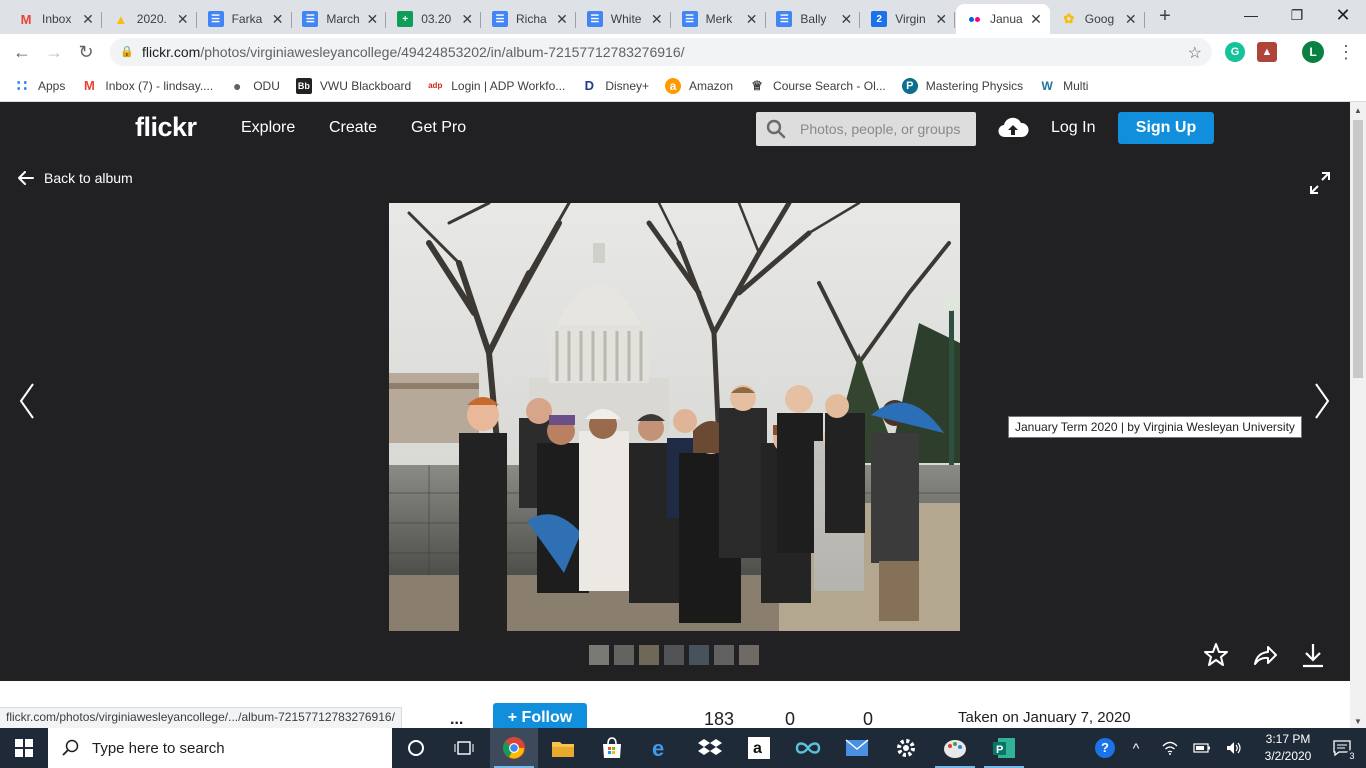  What do you see at coordinates (1202, 748) in the screenshot?
I see `battery-icon` at bounding box center [1202, 748].